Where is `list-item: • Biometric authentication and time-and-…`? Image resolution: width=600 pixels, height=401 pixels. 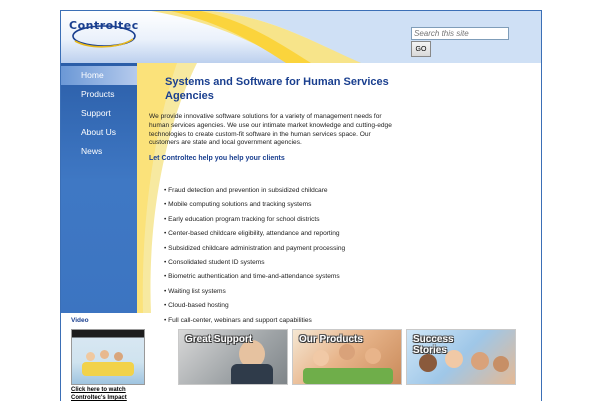
list-item: • Biometric authentication and time-and-… is located at coordinates (252, 277).